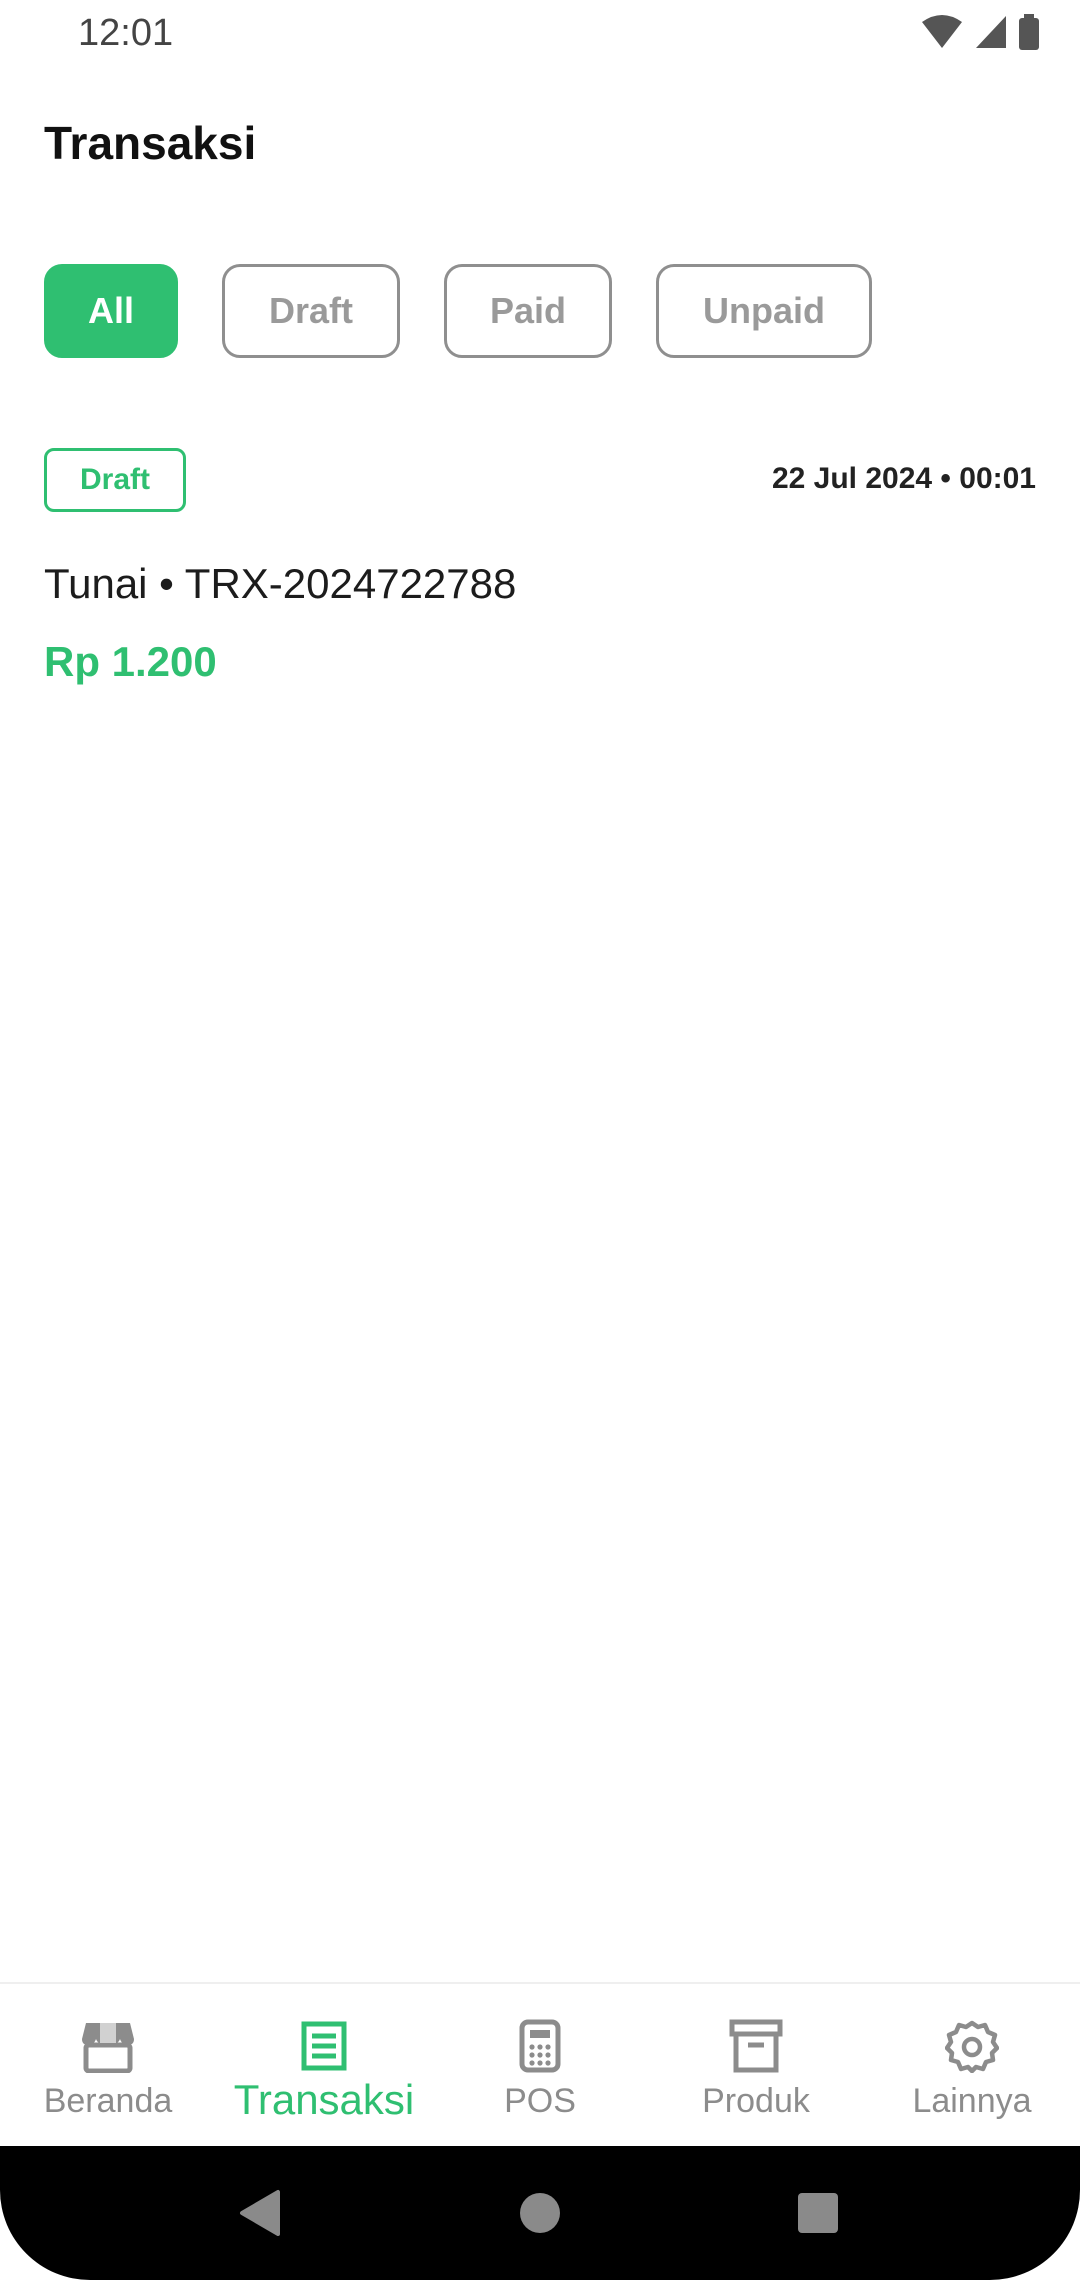  What do you see at coordinates (150, 143) in the screenshot?
I see `page-title: Transaksi` at bounding box center [150, 143].